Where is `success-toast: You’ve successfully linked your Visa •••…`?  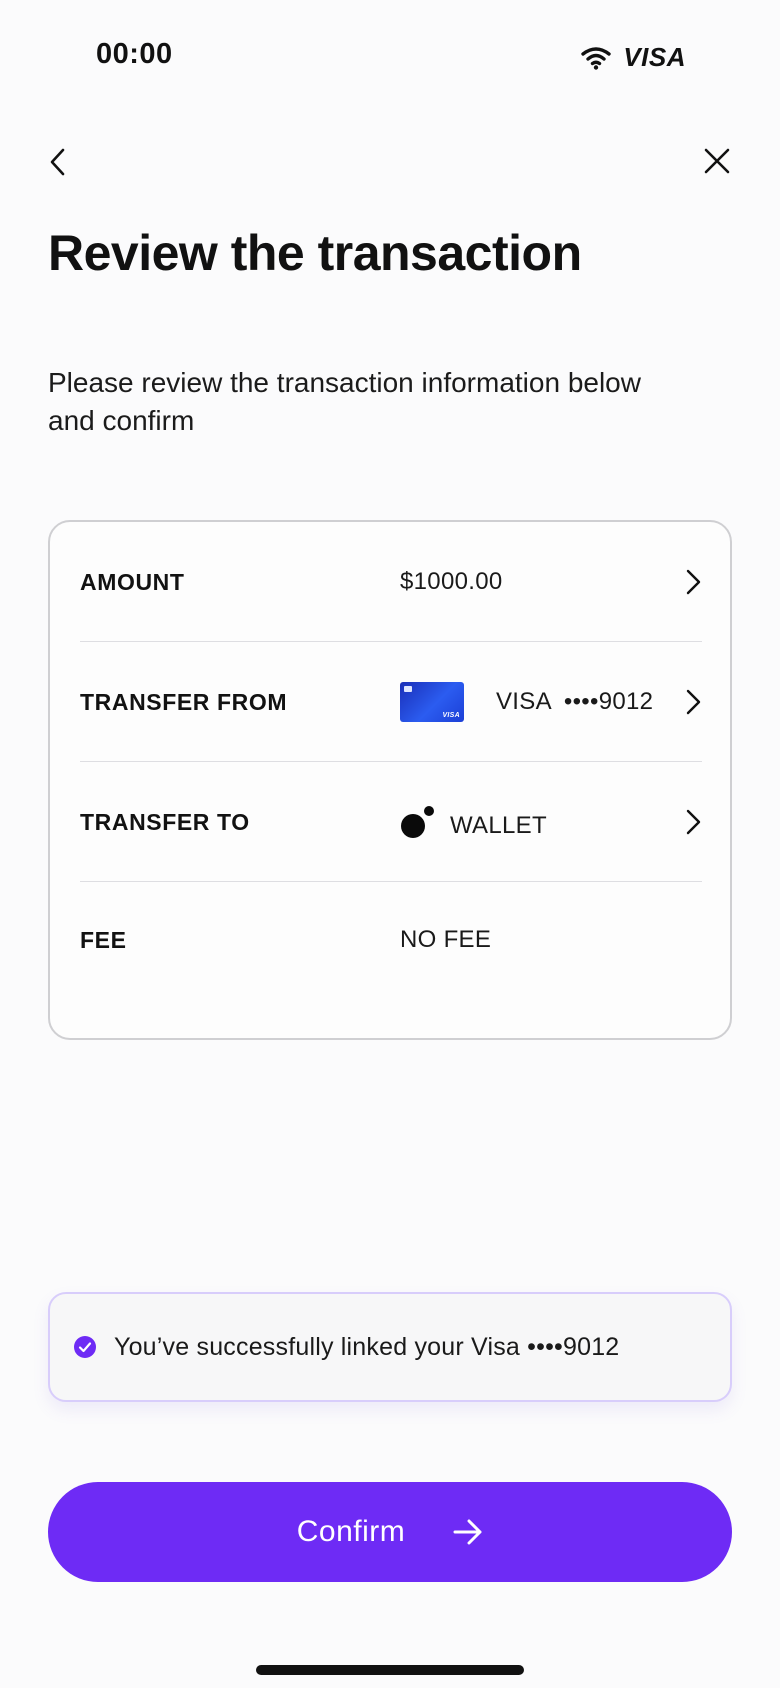 success-toast: You’ve successfully linked your Visa •••… is located at coordinates (390, 1347).